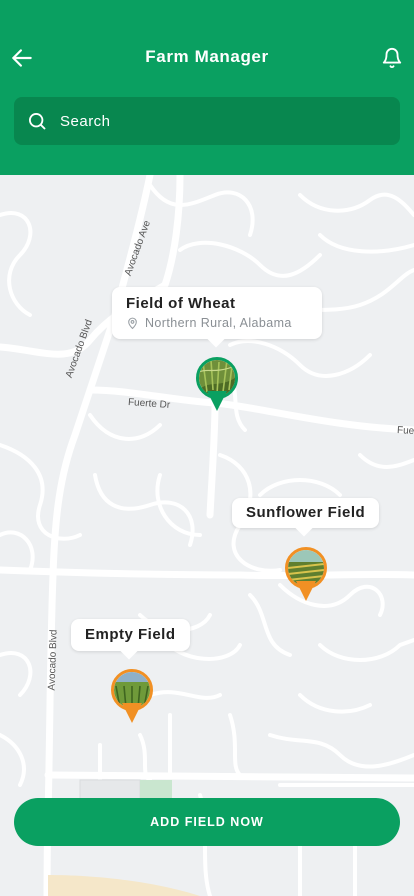 Image resolution: width=414 pixels, height=896 pixels. I want to click on field-name: Empty Field, so click(130, 634).